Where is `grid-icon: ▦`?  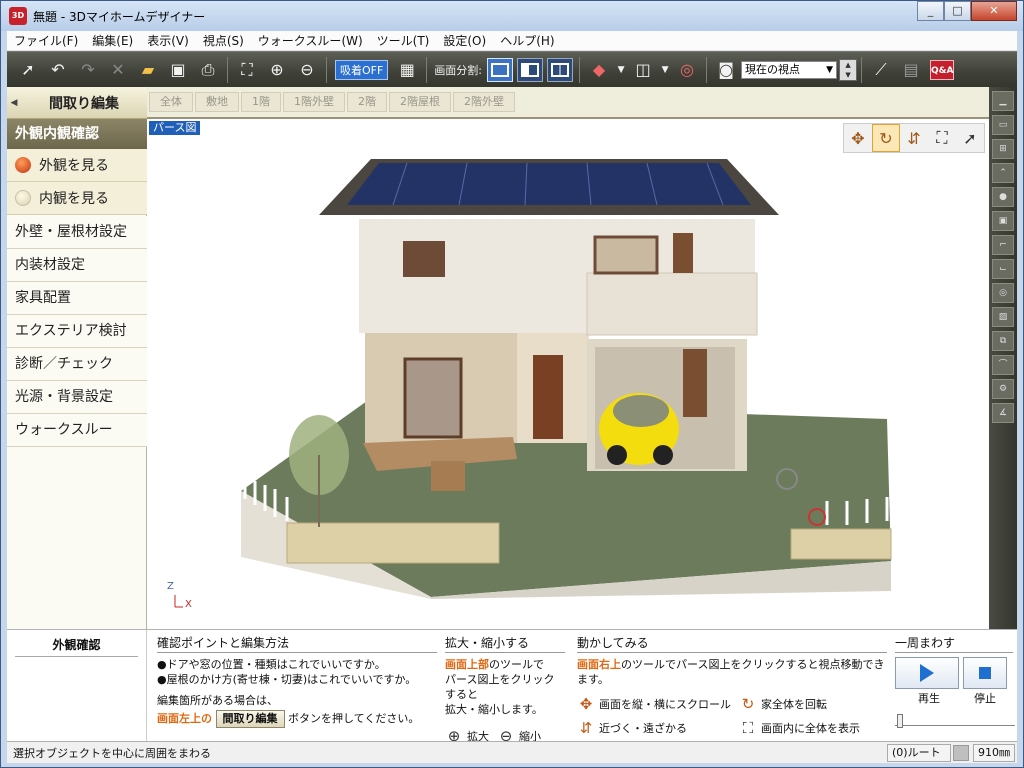 grid-icon: ▦ is located at coordinates (407, 70).